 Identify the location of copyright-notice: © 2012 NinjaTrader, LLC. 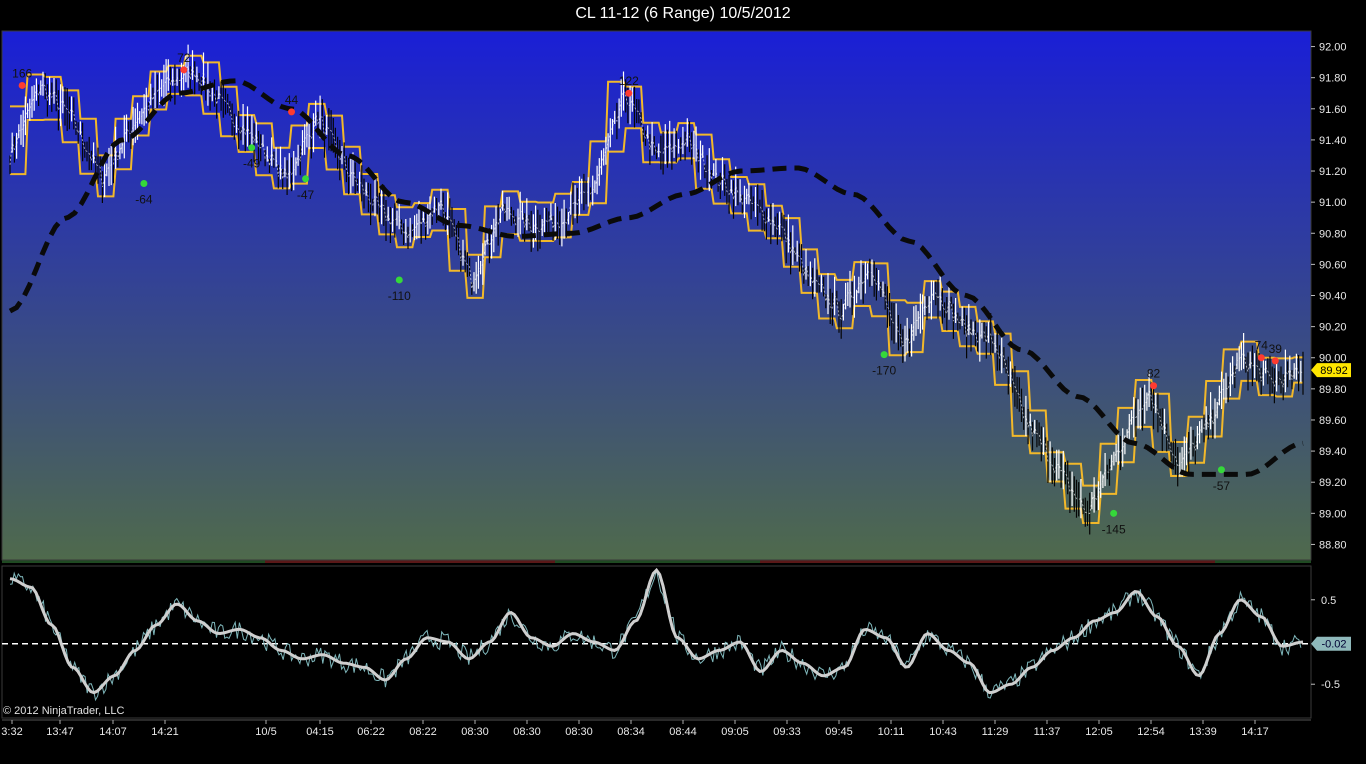
(64, 711).